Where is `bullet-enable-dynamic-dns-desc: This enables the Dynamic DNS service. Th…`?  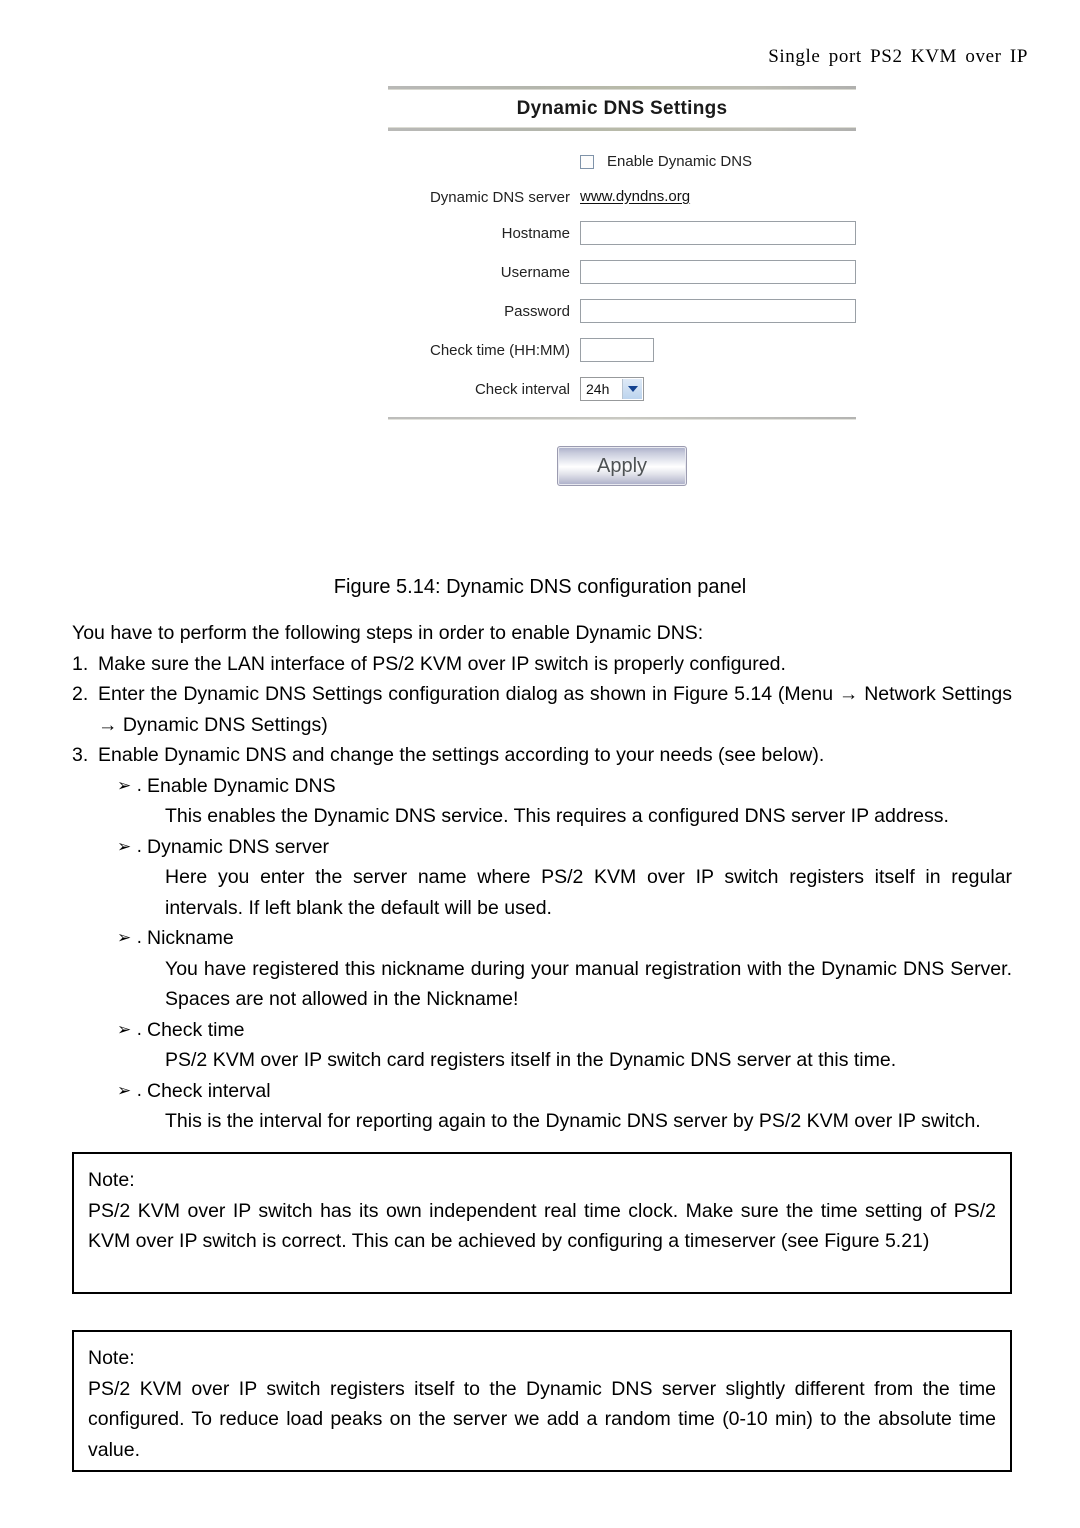 bullet-enable-dynamic-dns-desc: This enables the Dynamic DNS service. Th… is located at coordinates (557, 816).